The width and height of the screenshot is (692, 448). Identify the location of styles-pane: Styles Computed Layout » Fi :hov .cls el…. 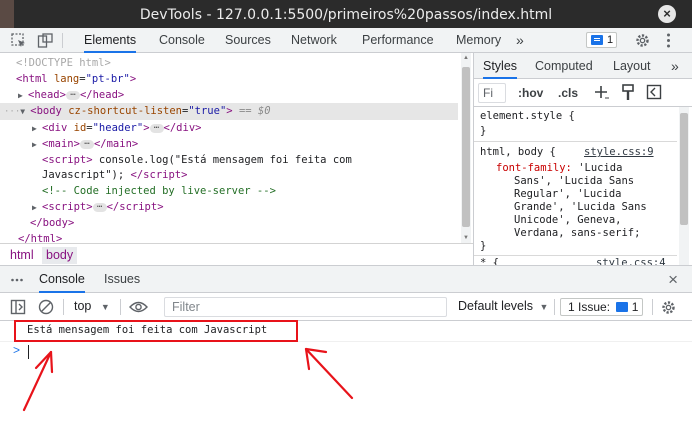
(582, 159).